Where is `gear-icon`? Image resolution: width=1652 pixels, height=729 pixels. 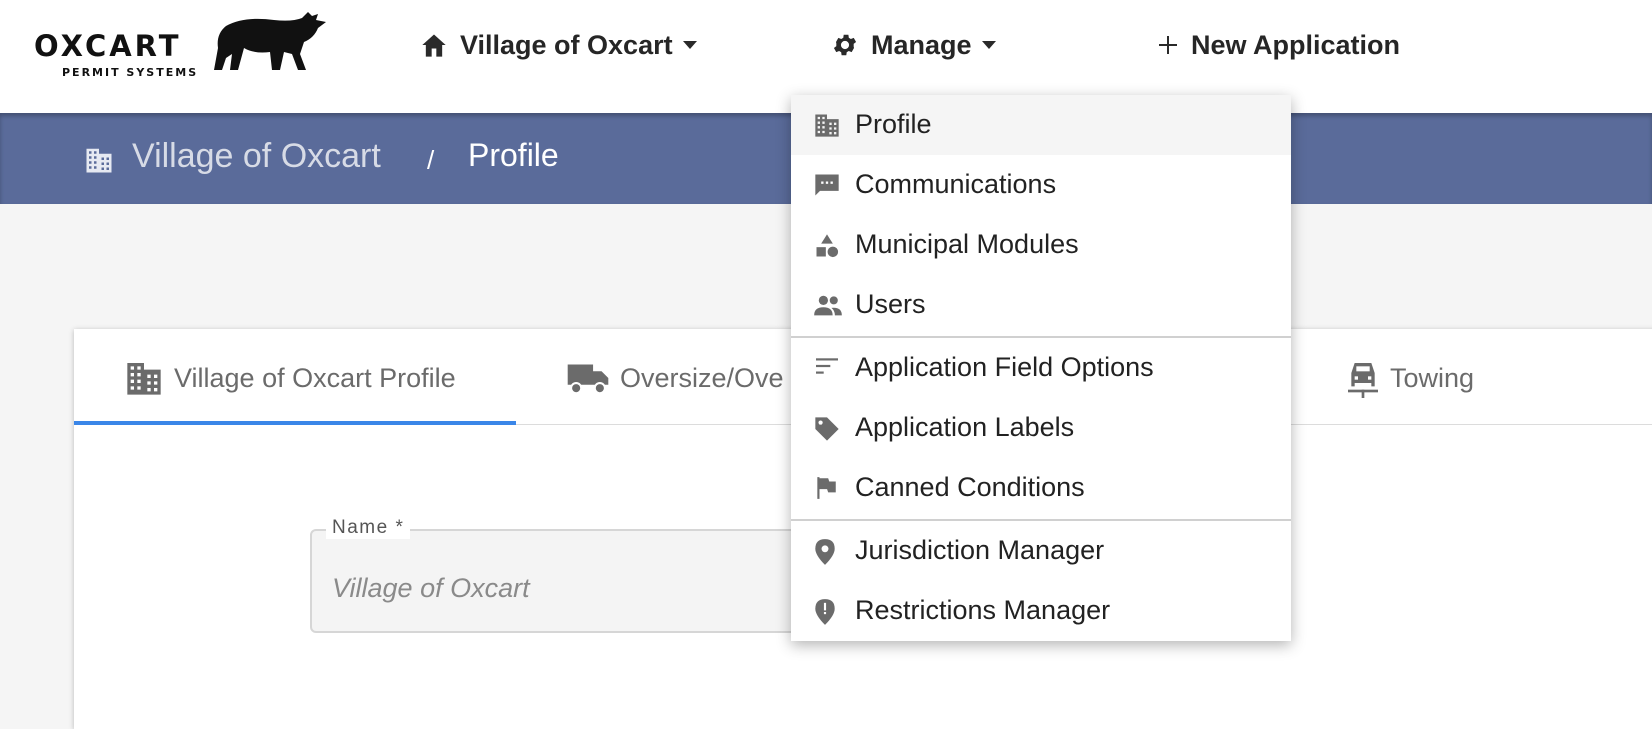
gear-icon is located at coordinates (845, 45).